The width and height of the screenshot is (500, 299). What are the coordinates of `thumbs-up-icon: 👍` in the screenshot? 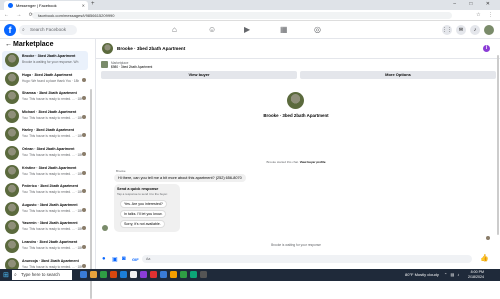 It's located at (484, 258).